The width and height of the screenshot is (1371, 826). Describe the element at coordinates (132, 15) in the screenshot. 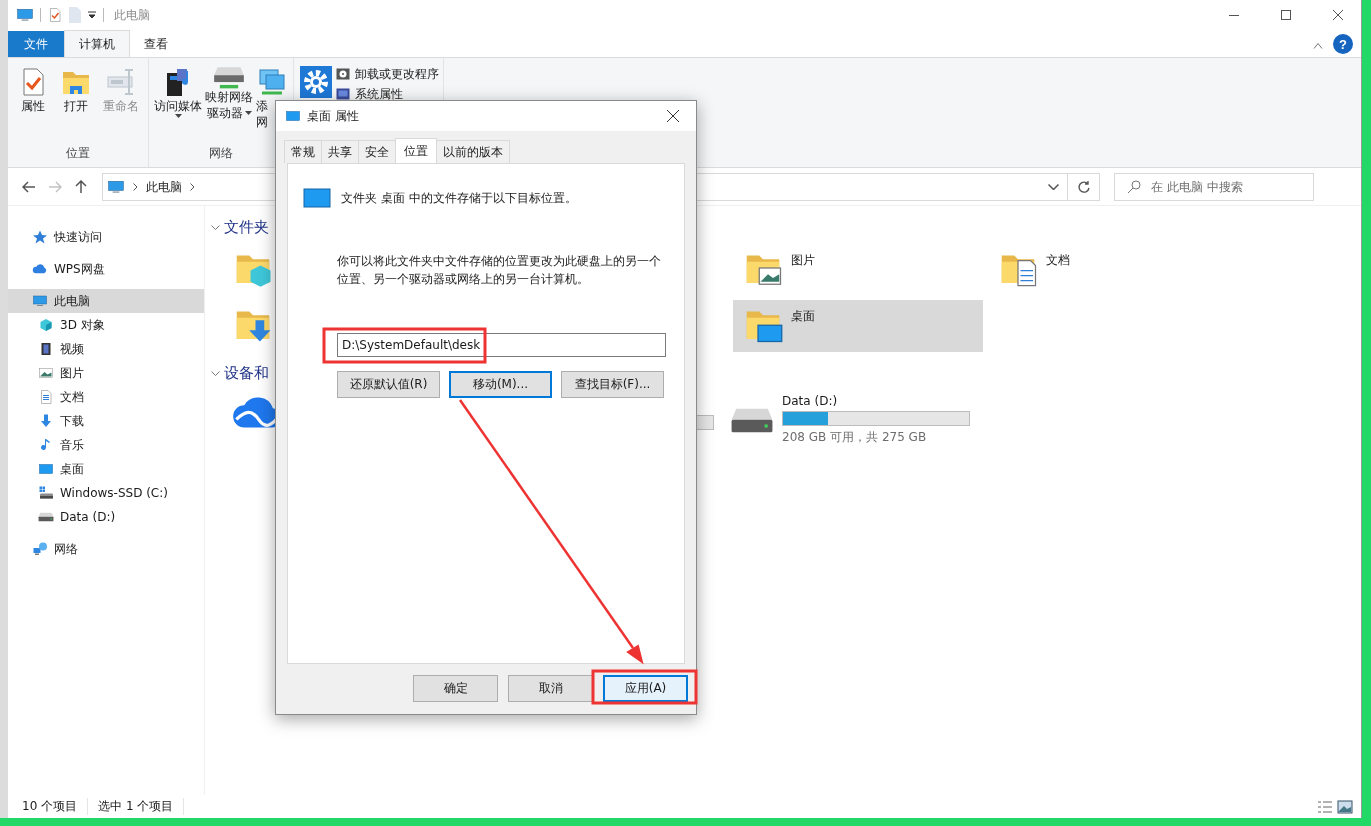

I see `window-title: 此电脑` at that location.